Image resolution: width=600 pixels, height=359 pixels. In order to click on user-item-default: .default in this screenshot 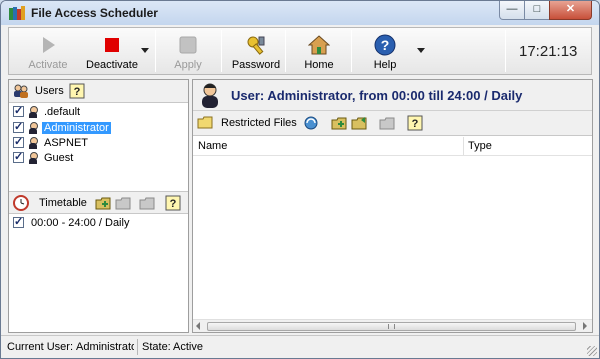, I will do `click(98, 112)`.